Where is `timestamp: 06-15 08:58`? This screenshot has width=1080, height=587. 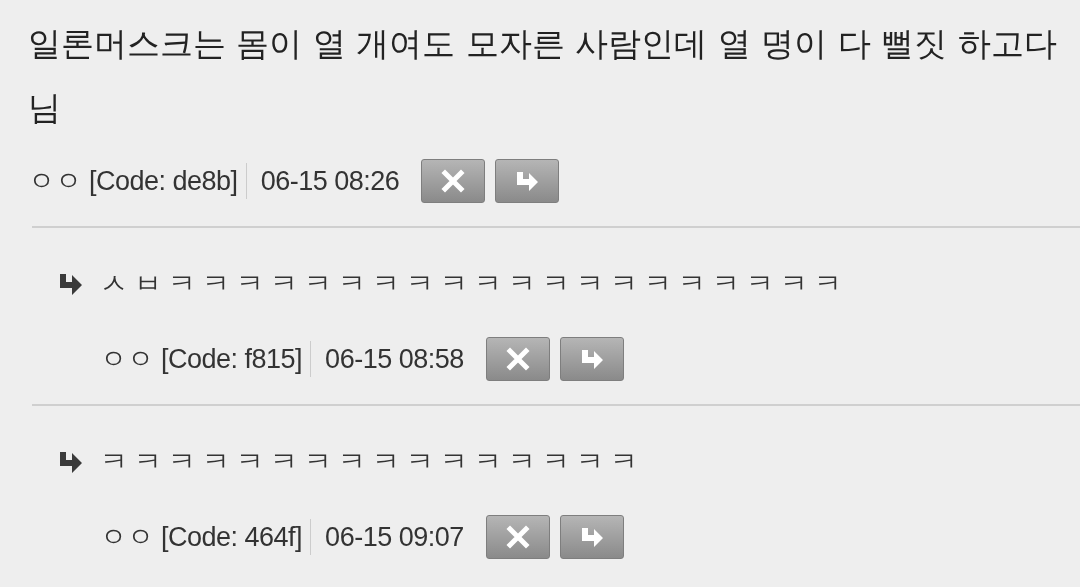
timestamp: 06-15 08:58 is located at coordinates (394, 359).